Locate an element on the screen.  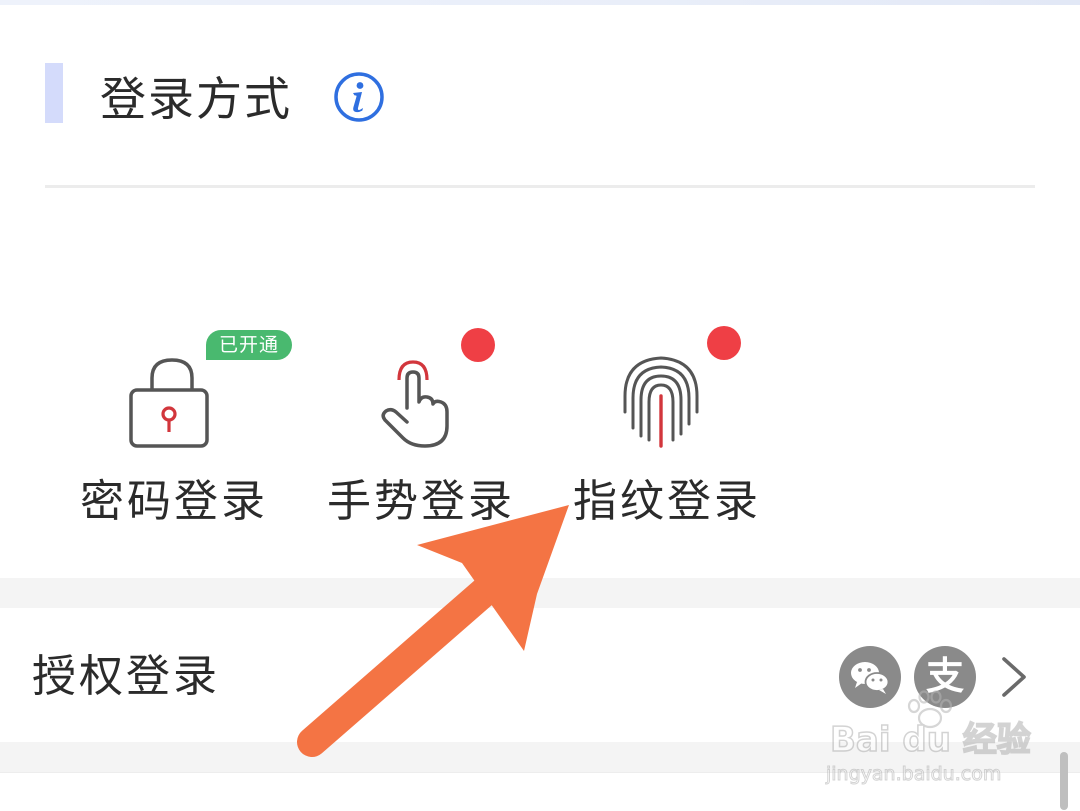
method-fingerprint-login: 指纹登录 is located at coordinates (673, 435).